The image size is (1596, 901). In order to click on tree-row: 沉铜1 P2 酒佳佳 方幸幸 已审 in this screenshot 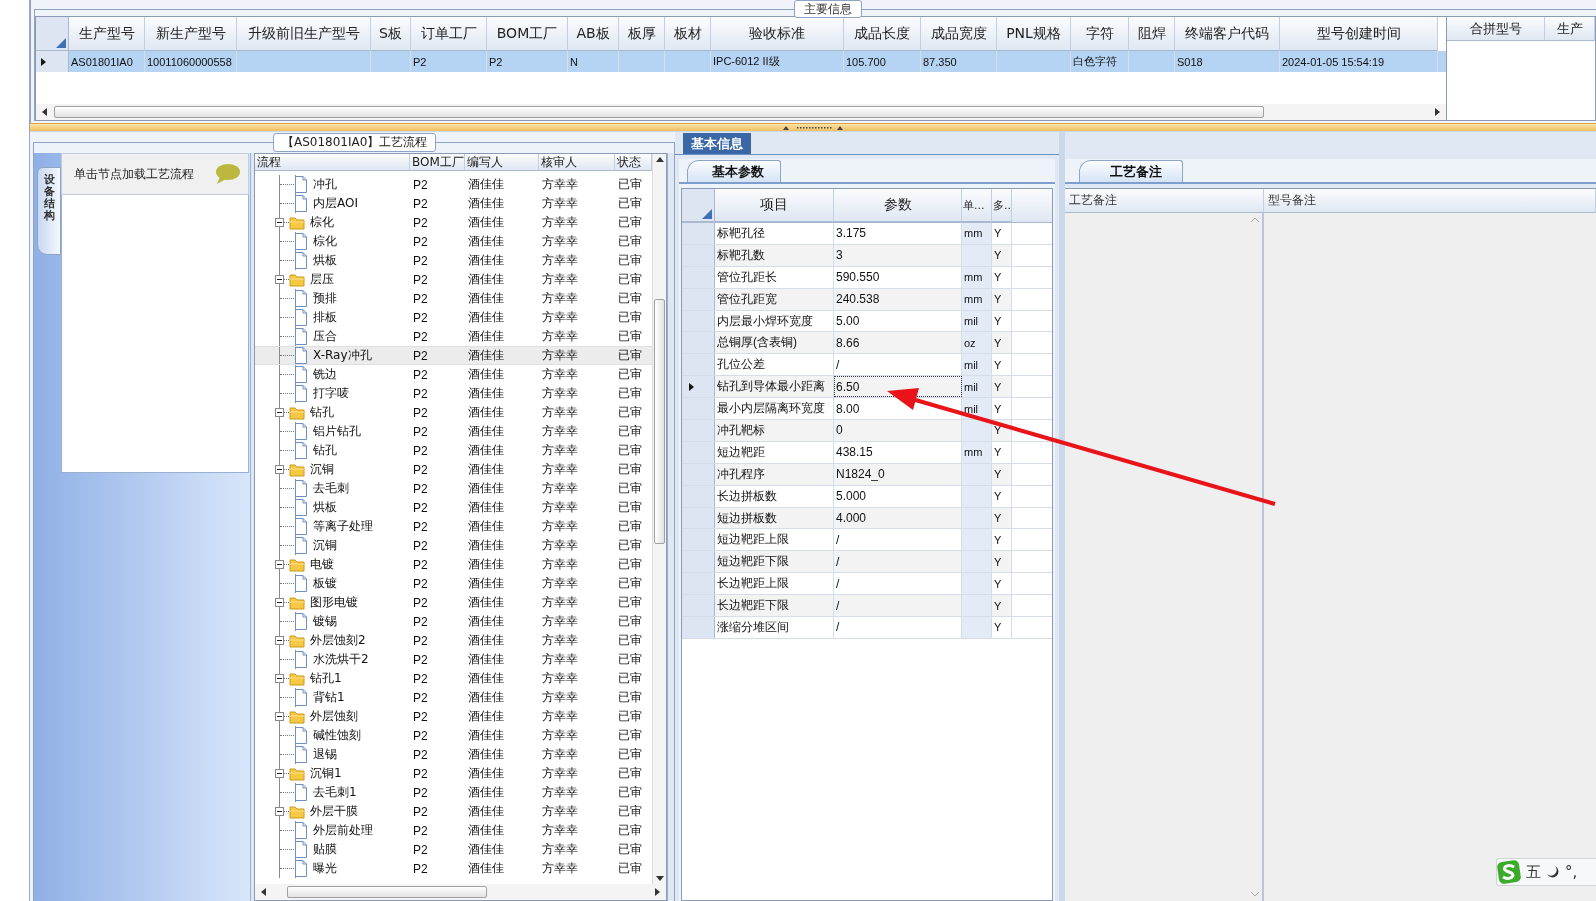, I will do `click(454, 773)`.